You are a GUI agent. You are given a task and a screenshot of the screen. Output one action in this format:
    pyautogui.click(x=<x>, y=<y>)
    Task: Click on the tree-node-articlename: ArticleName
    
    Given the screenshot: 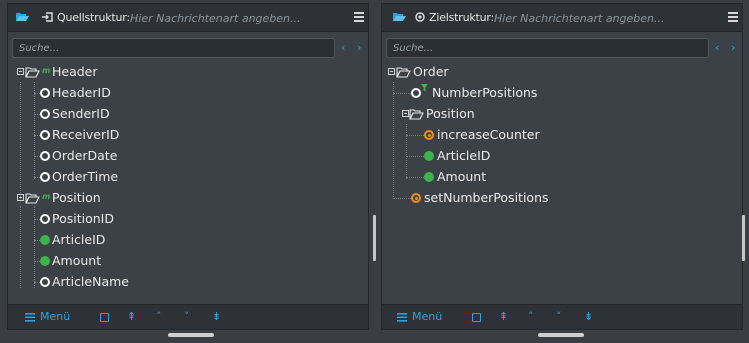 What is the action you would take?
    pyautogui.click(x=108, y=282)
    